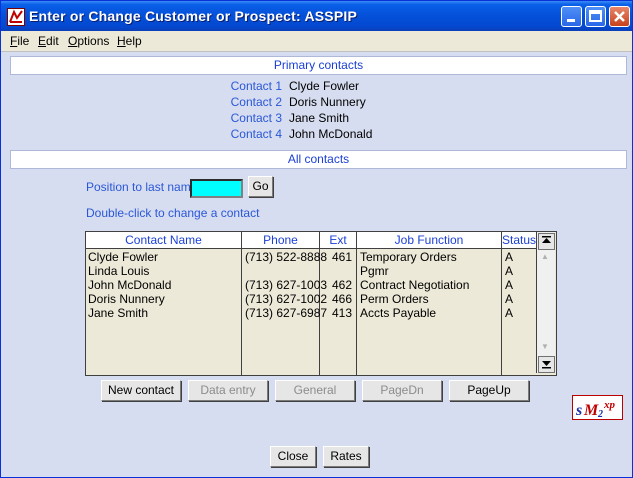  I want to click on cell-job: Perm Orders, so click(394, 299).